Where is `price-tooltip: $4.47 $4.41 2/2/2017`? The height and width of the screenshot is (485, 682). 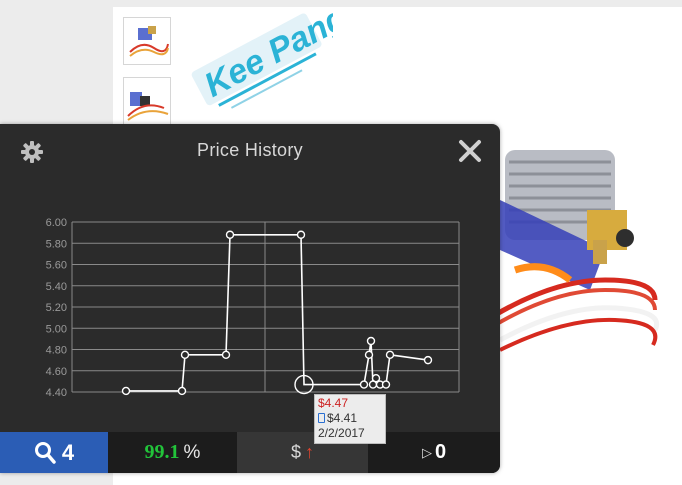
price-tooltip: $4.47 $4.41 2/2/2017 is located at coordinates (350, 419).